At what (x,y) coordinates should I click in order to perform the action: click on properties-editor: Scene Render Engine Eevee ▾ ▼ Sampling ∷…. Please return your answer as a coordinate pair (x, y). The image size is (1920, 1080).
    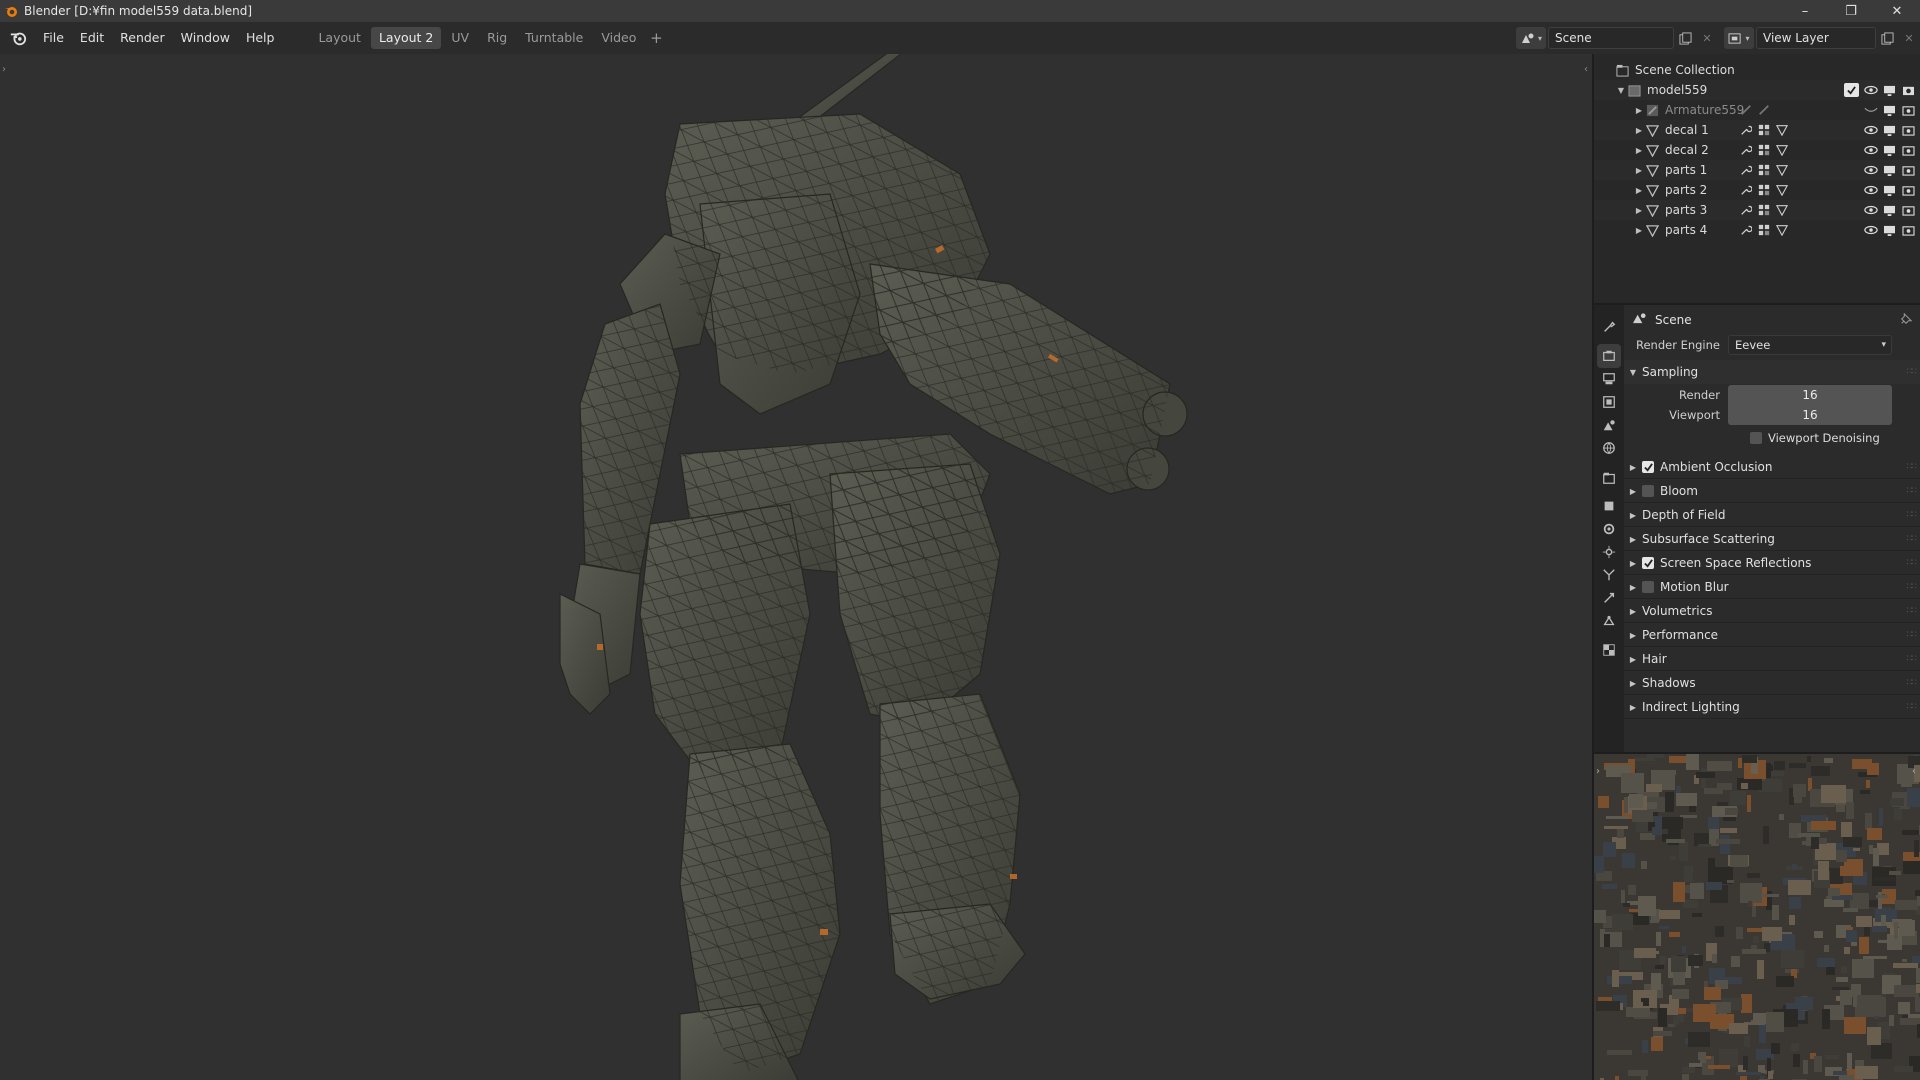
    Looking at the image, I should click on (1757, 528).